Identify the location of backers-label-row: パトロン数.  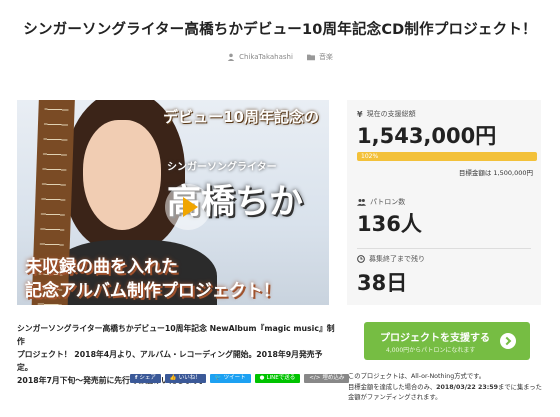
(381, 202).